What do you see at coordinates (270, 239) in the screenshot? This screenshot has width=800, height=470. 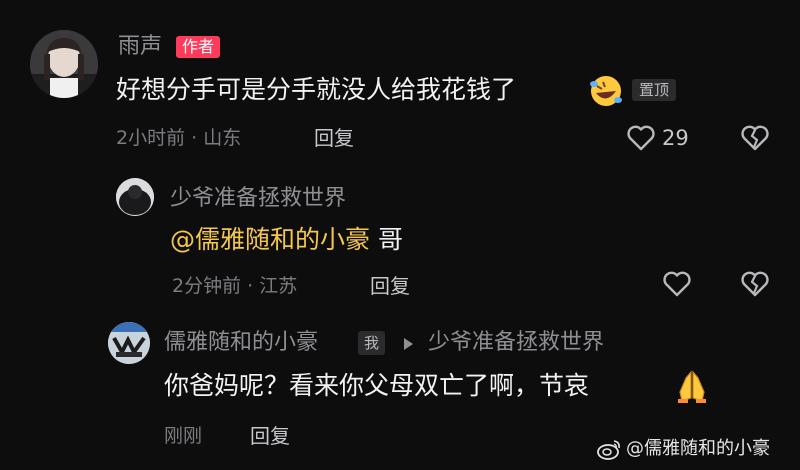 I see `mention-link: @儒雅随和的小豪` at bounding box center [270, 239].